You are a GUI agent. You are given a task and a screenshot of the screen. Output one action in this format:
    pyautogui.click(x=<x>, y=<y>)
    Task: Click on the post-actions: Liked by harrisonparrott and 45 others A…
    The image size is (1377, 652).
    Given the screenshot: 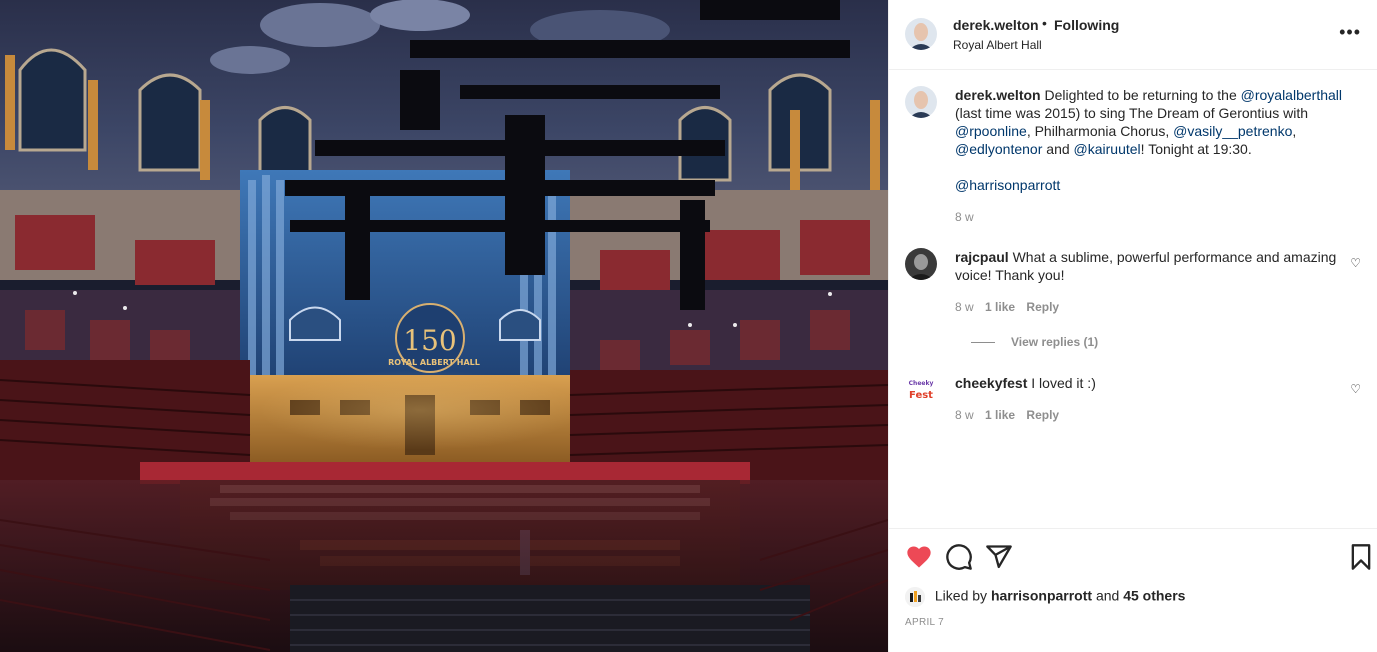 What is the action you would take?
    pyautogui.click(x=1133, y=590)
    